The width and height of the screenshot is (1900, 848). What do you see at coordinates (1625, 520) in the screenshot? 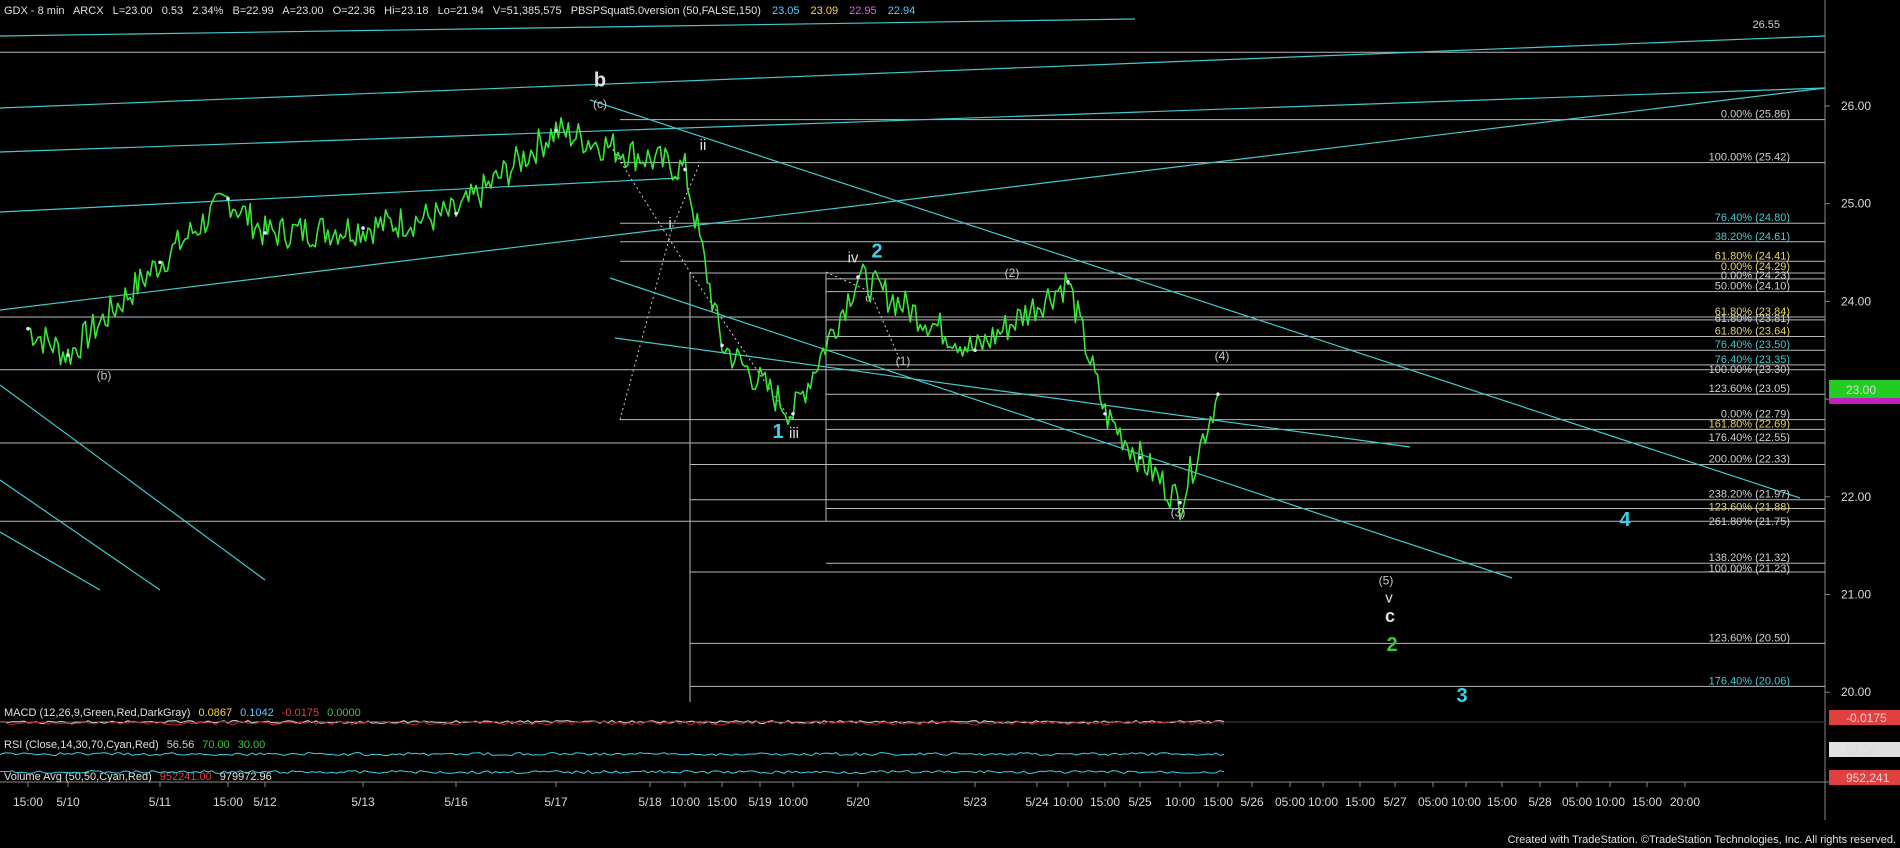
I see `wave-label: 4` at bounding box center [1625, 520].